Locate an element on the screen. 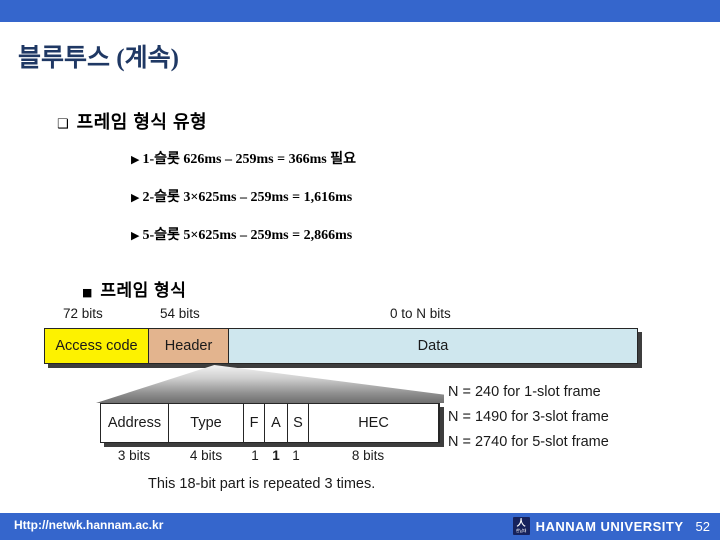 Image resolution: width=720 pixels, height=540 pixels. header-expansion-connector is located at coordinates (270, 384).